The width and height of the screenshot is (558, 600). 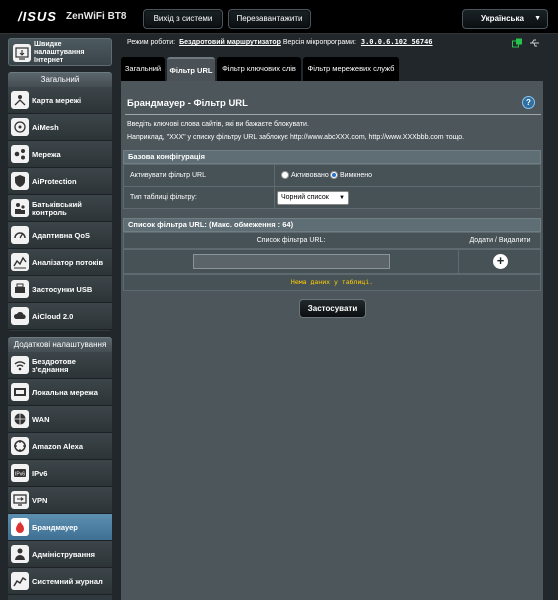 What do you see at coordinates (332, 157) in the screenshot?
I see `basic-config-header: Базова конфігурація` at bounding box center [332, 157].